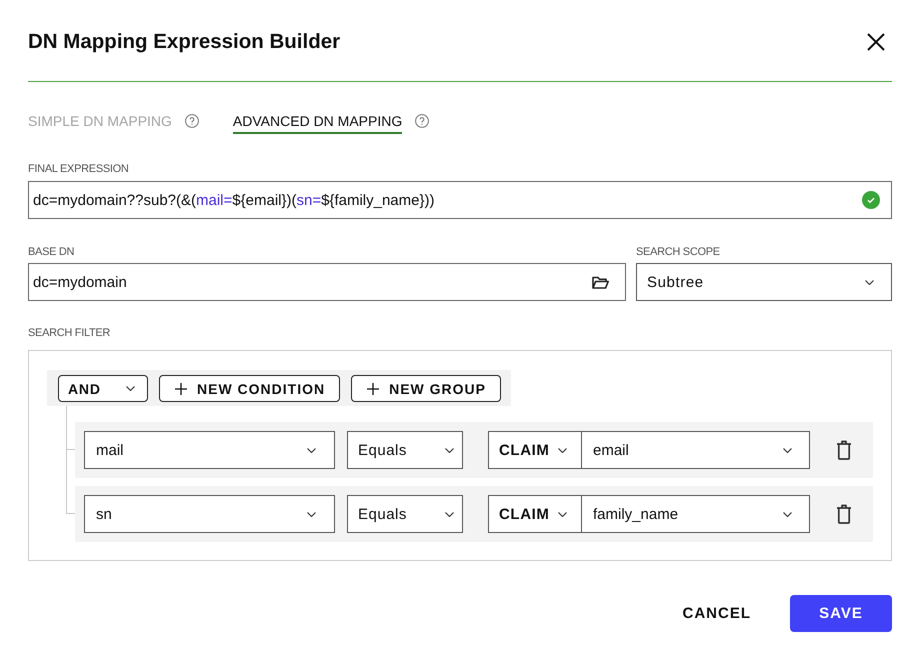 The height and width of the screenshot is (658, 921). I want to click on close-icon, so click(876, 41).